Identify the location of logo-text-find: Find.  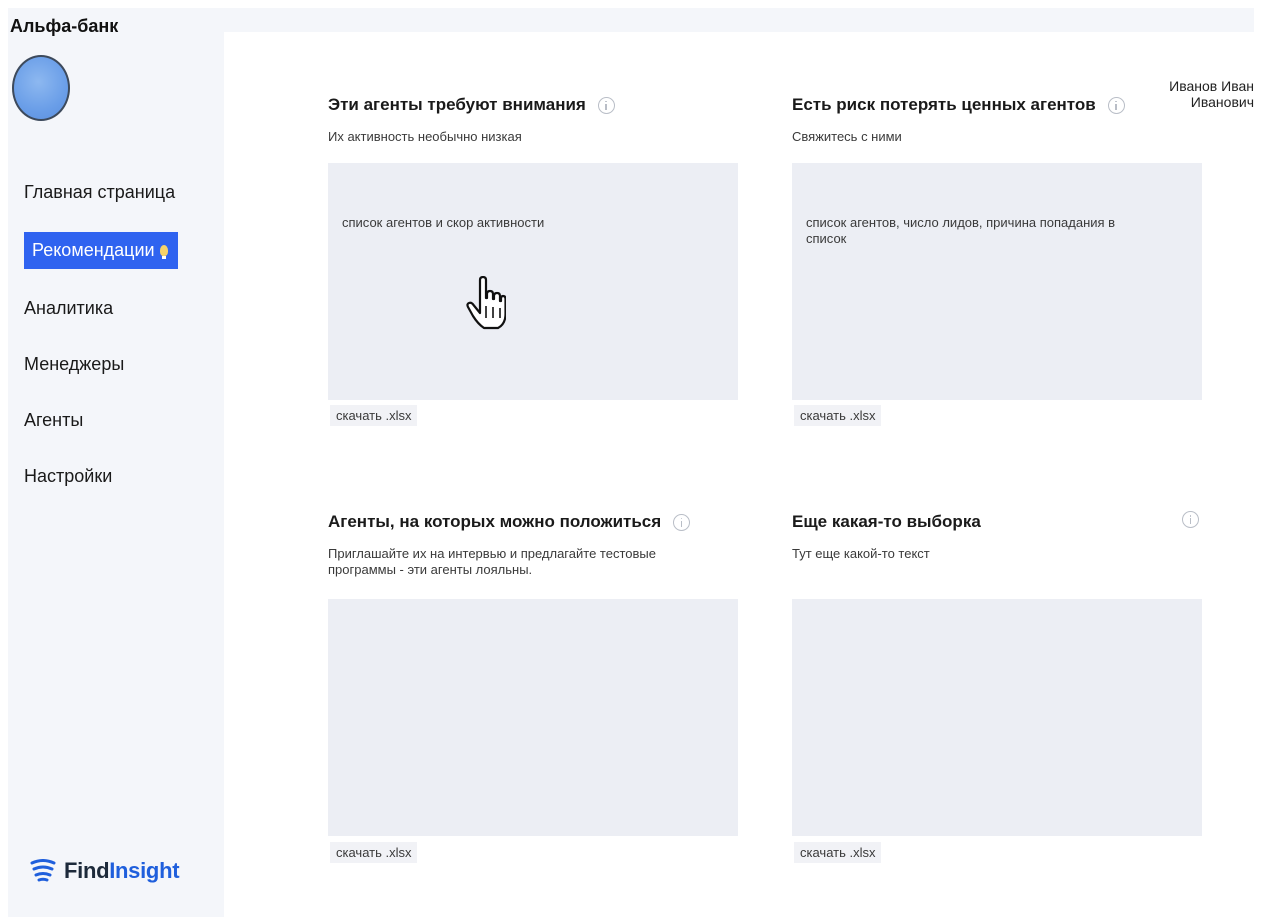
(87, 870).